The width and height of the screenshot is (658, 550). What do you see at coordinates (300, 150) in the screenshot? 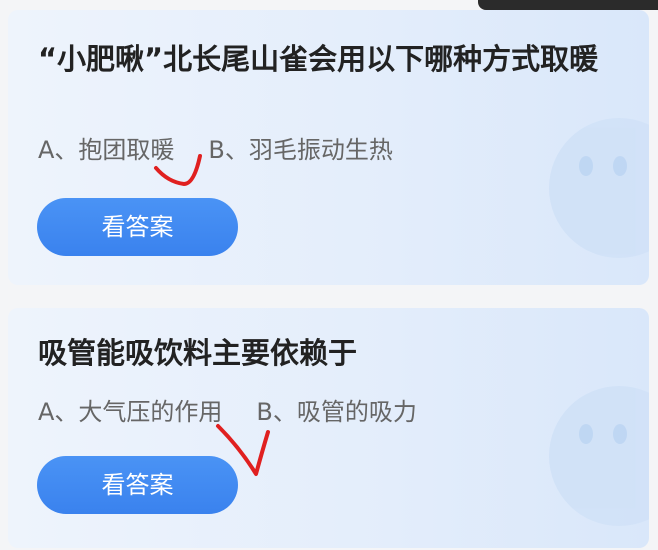
I see `option-b: B、羽毛振动生热` at bounding box center [300, 150].